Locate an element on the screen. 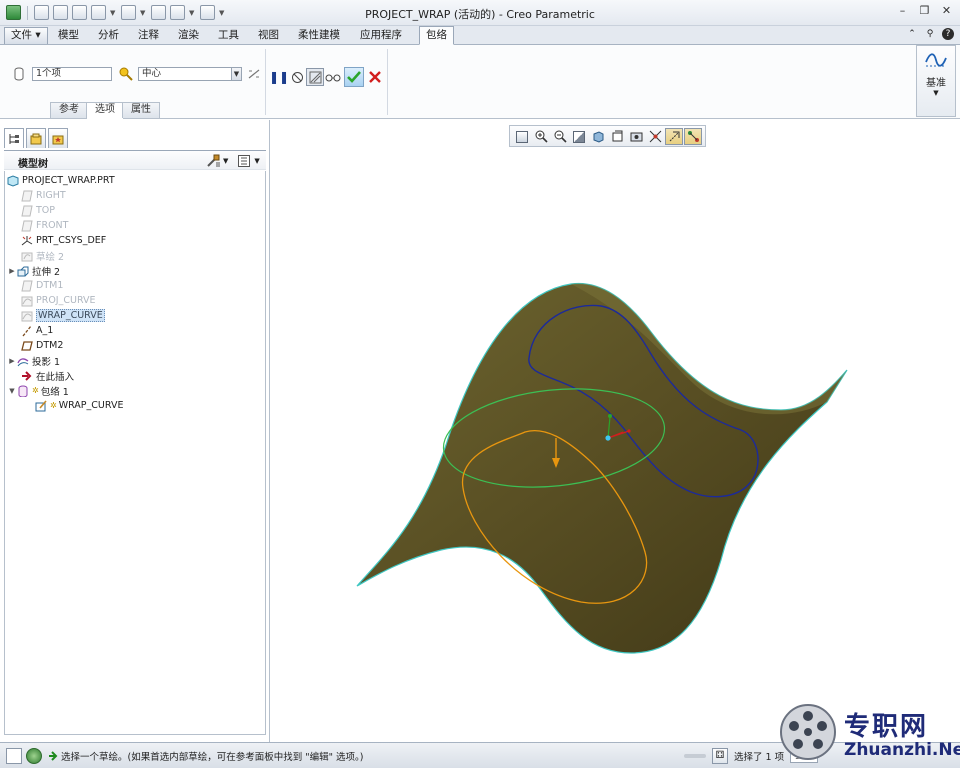  search-icon: ⚲ is located at coordinates (930, 34).